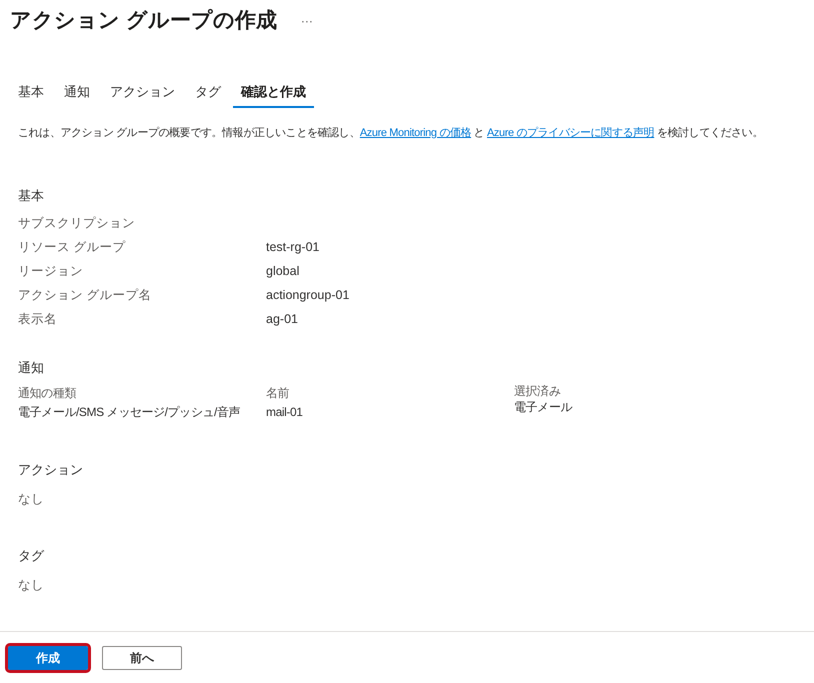 Image resolution: width=814 pixels, height=683 pixels. Describe the element at coordinates (85, 295) in the screenshot. I see `field-label: アクション グループ名` at that location.